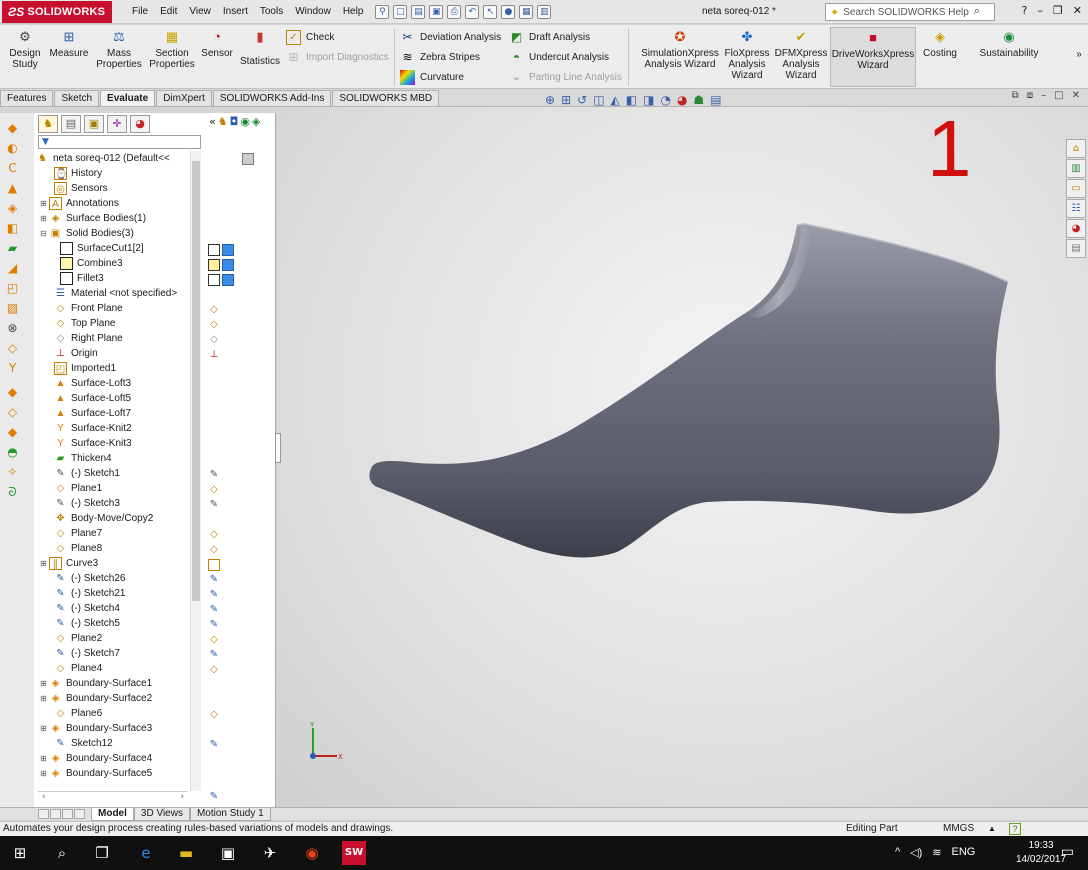 The width and height of the screenshot is (1088, 870). Describe the element at coordinates (71, 124) in the screenshot. I see `propertymanager-tab-icon: ▤` at that location.